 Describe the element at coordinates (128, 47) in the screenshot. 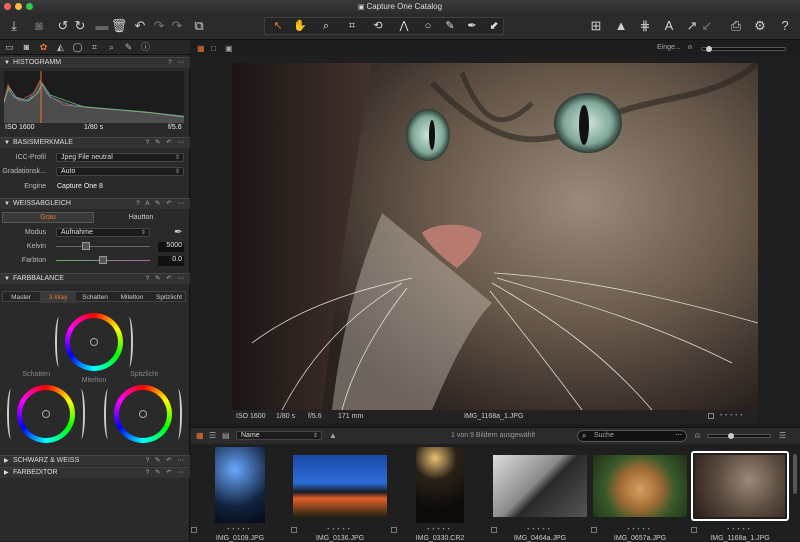

I see `adjustments-tab-icon: ✎` at that location.